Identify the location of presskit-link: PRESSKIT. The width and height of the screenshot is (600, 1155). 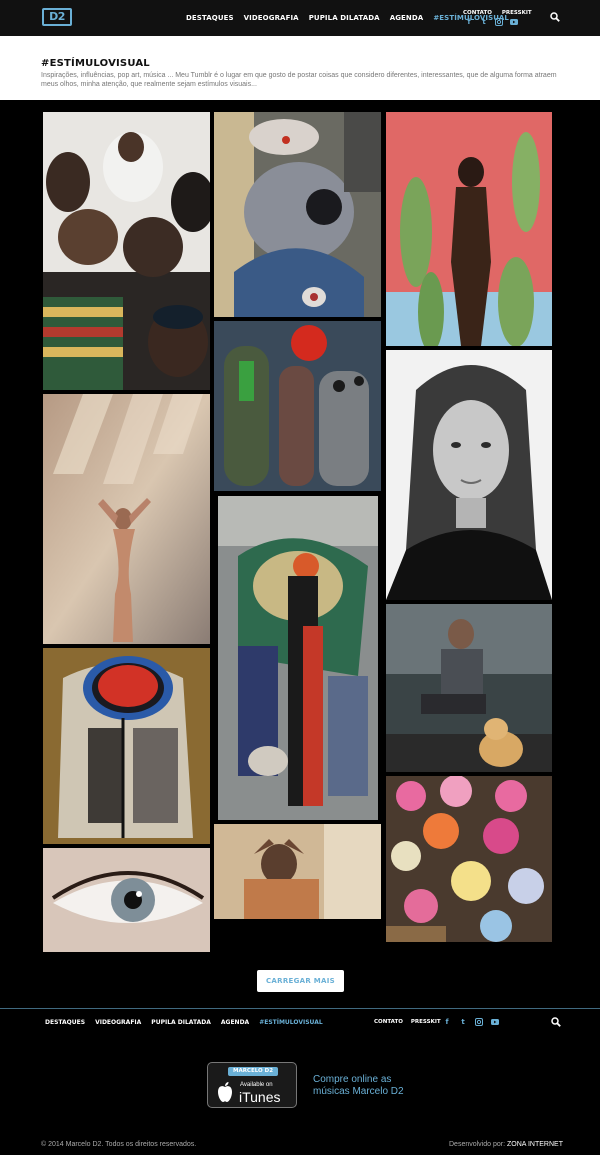
(517, 13).